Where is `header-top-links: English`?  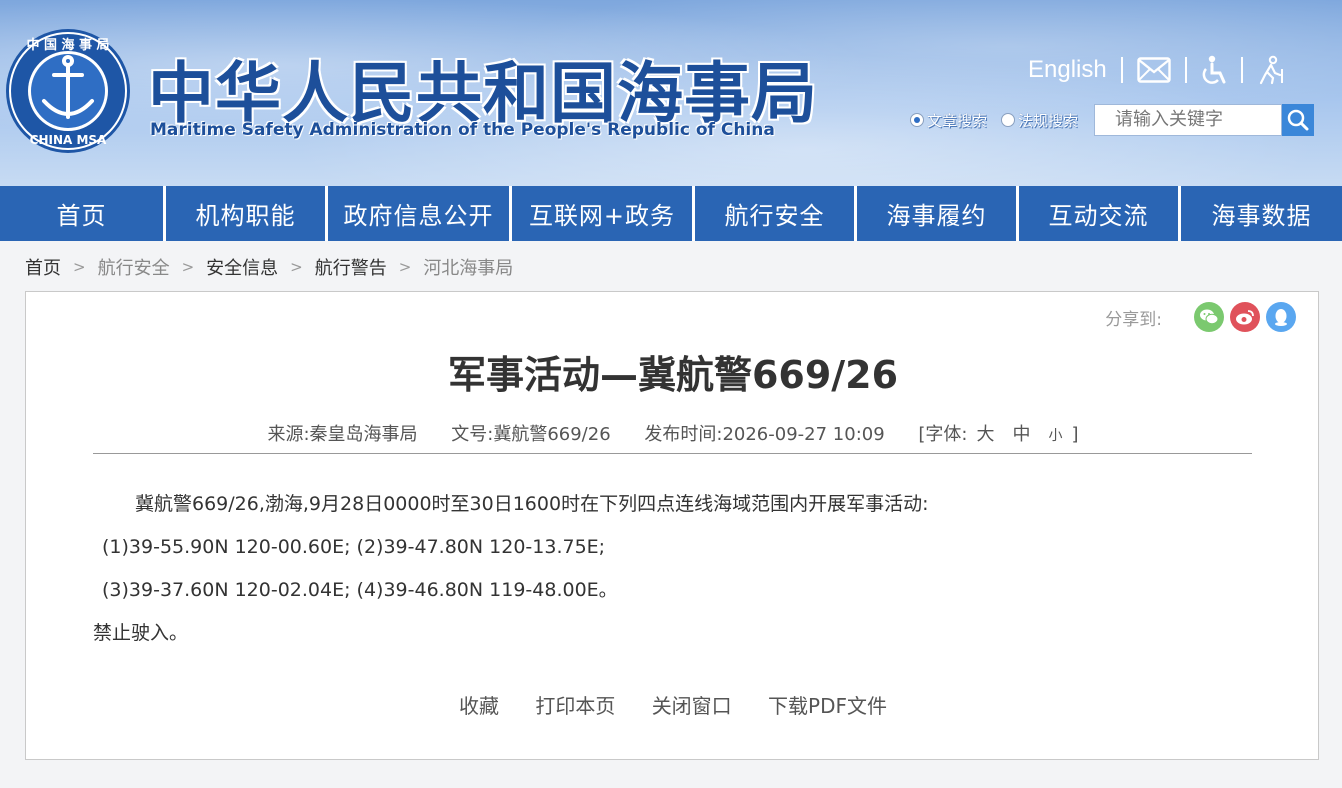 header-top-links: English is located at coordinates (1156, 70).